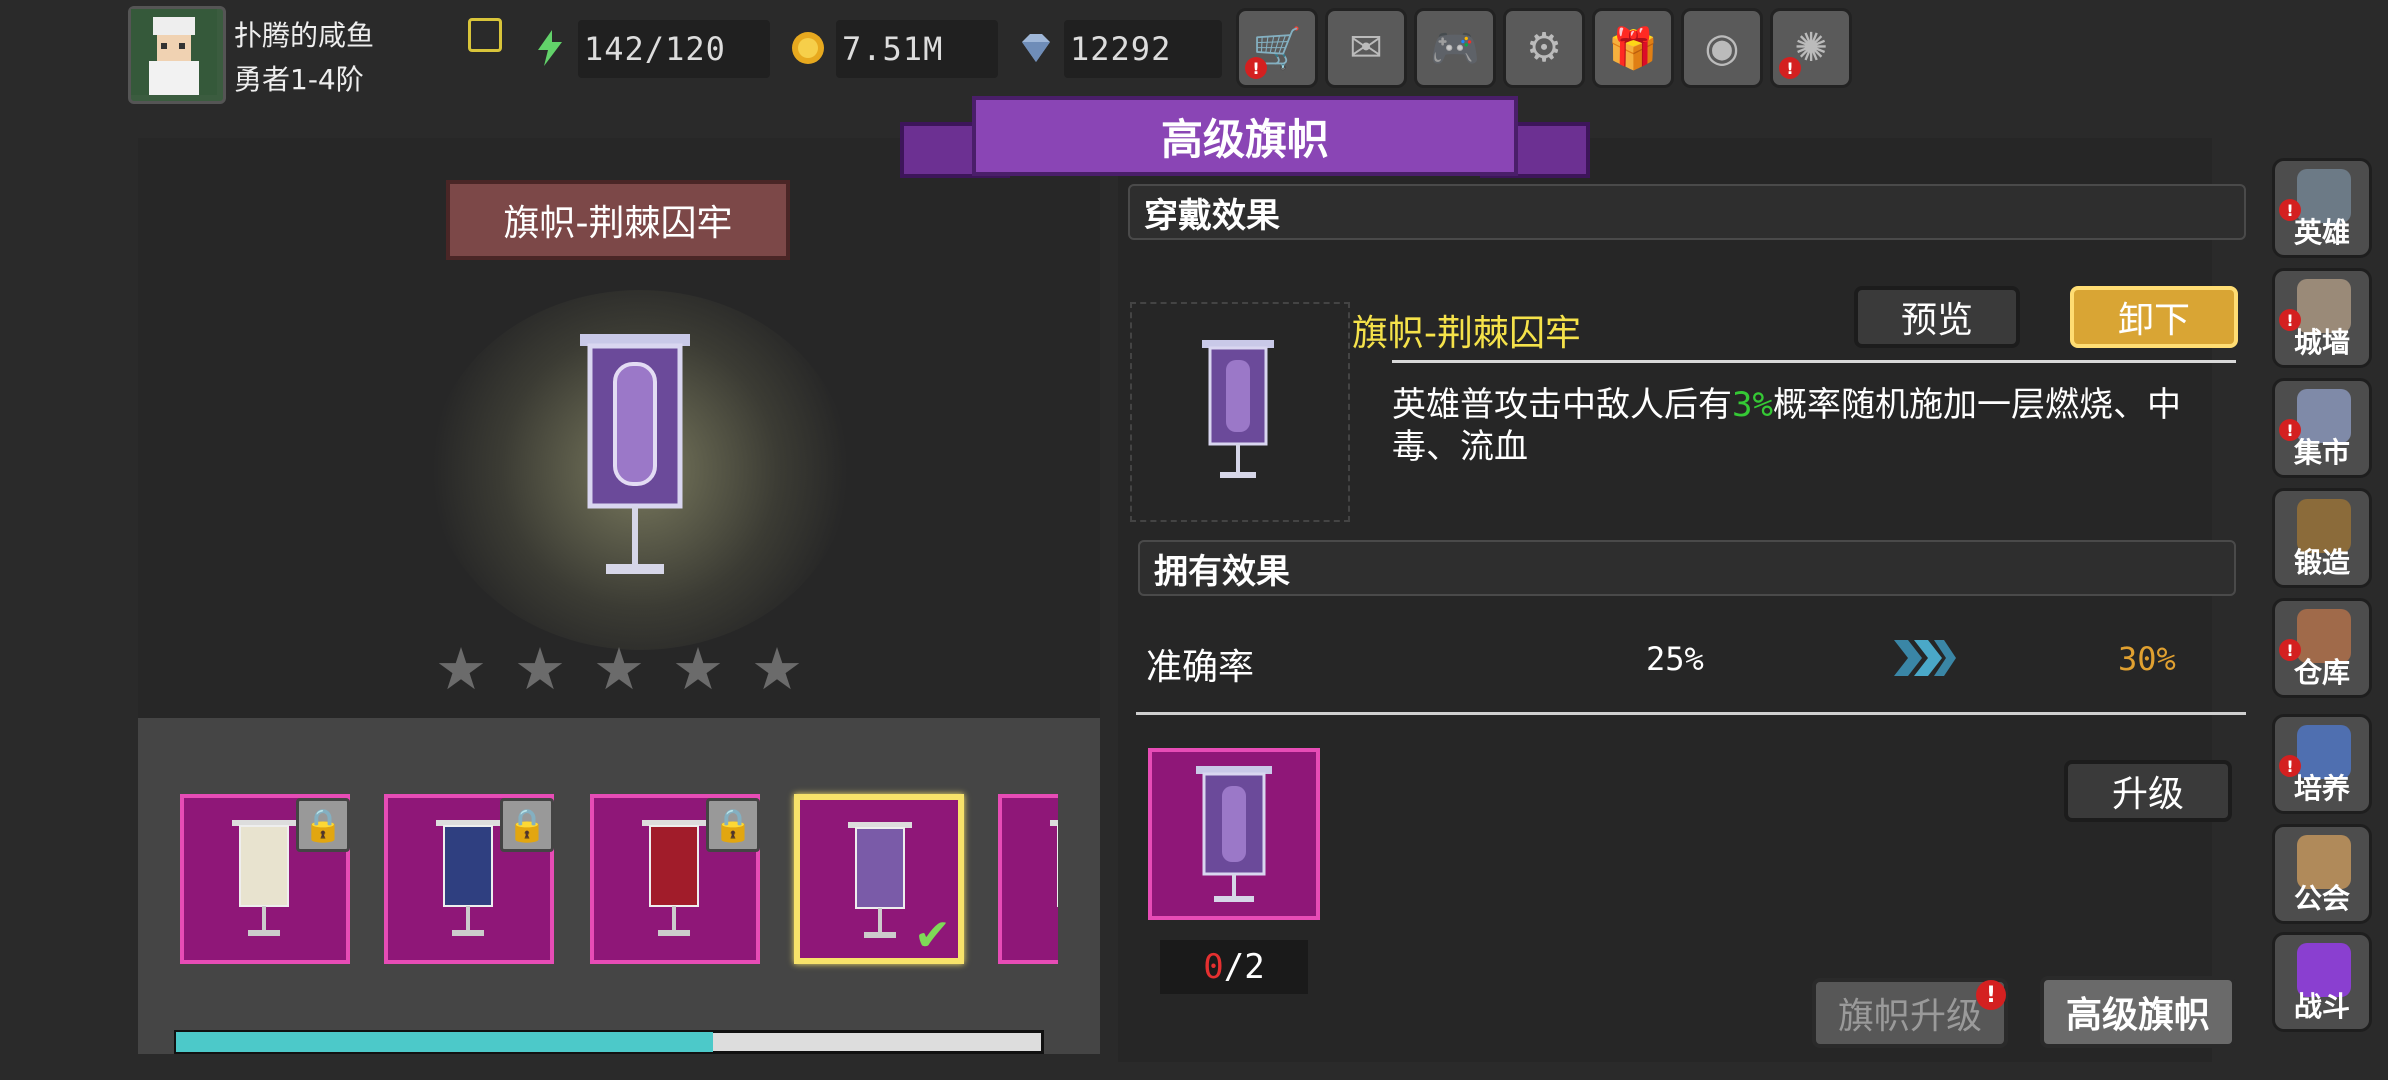 Image resolution: width=2388 pixels, height=1080 pixels. Describe the element at coordinates (879, 879) in the screenshot. I see `banner-slot: ✔` at that location.